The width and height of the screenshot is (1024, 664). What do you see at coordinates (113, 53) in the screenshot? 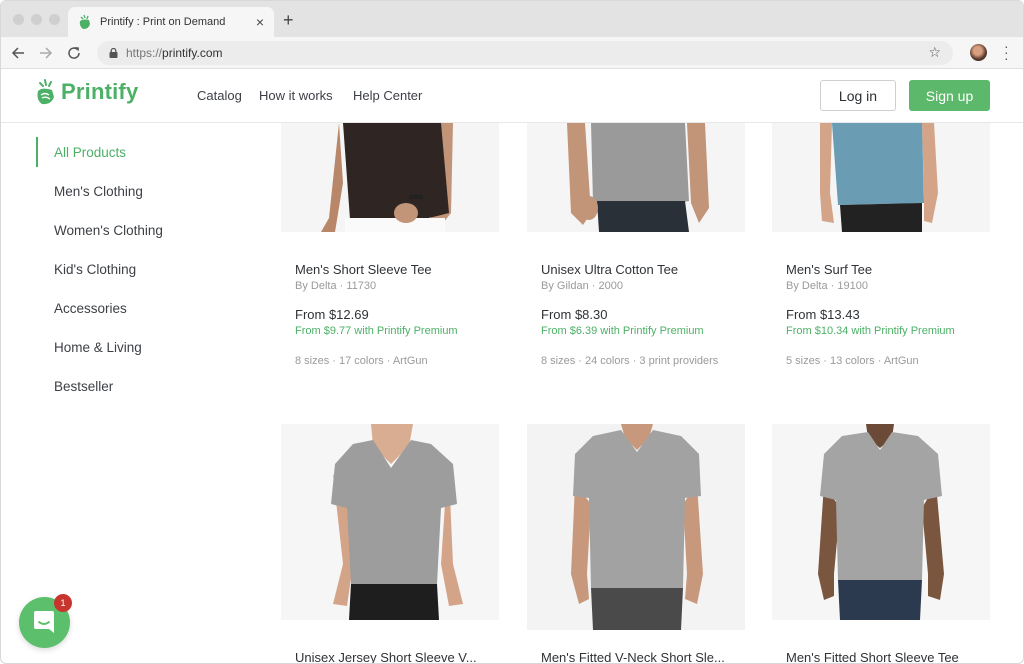
I see `lock-icon` at bounding box center [113, 53].